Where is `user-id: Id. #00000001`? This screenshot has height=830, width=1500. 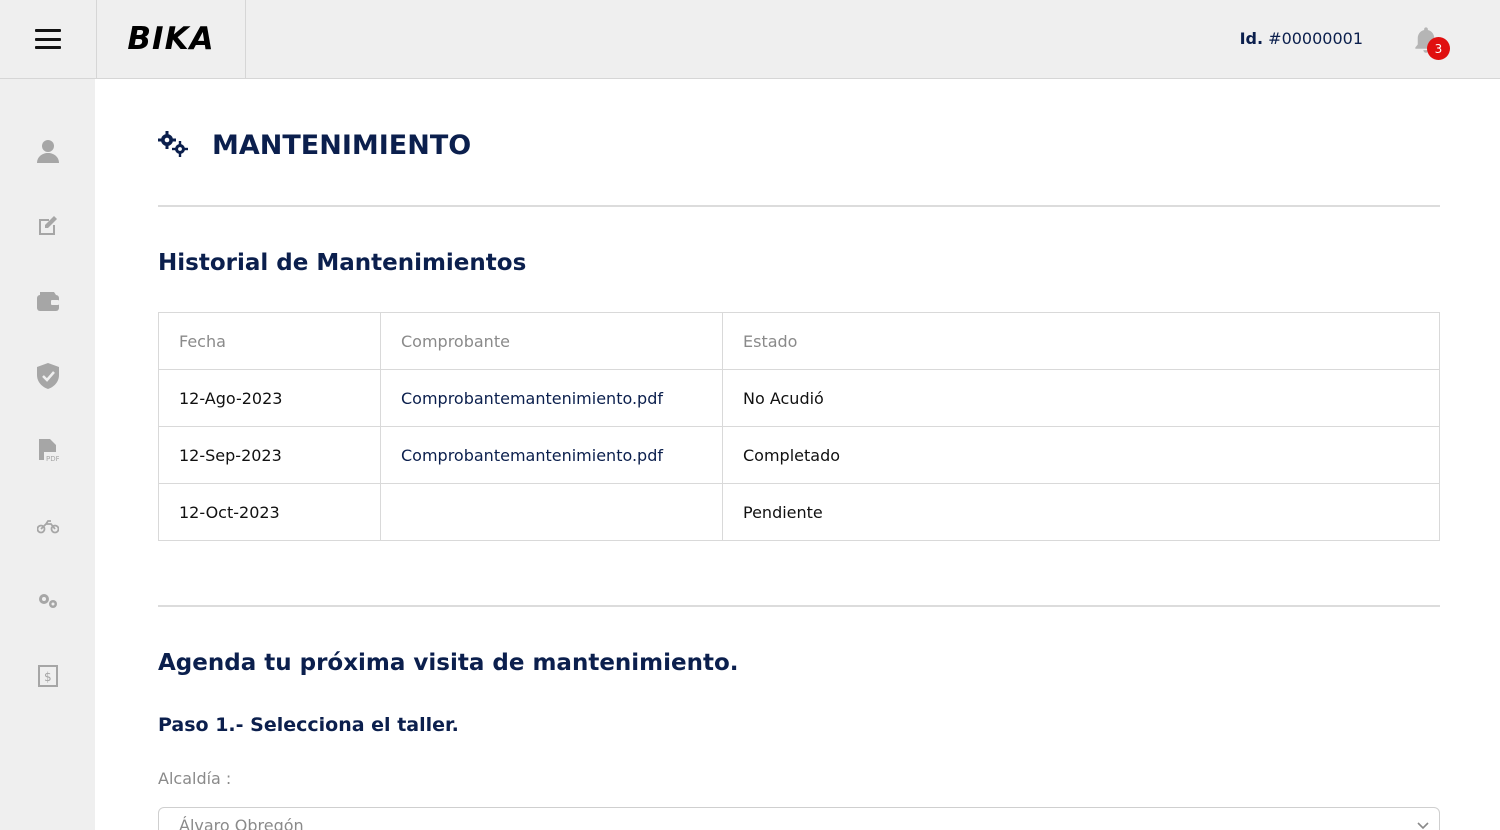 user-id: Id. #00000001 is located at coordinates (1301, 38).